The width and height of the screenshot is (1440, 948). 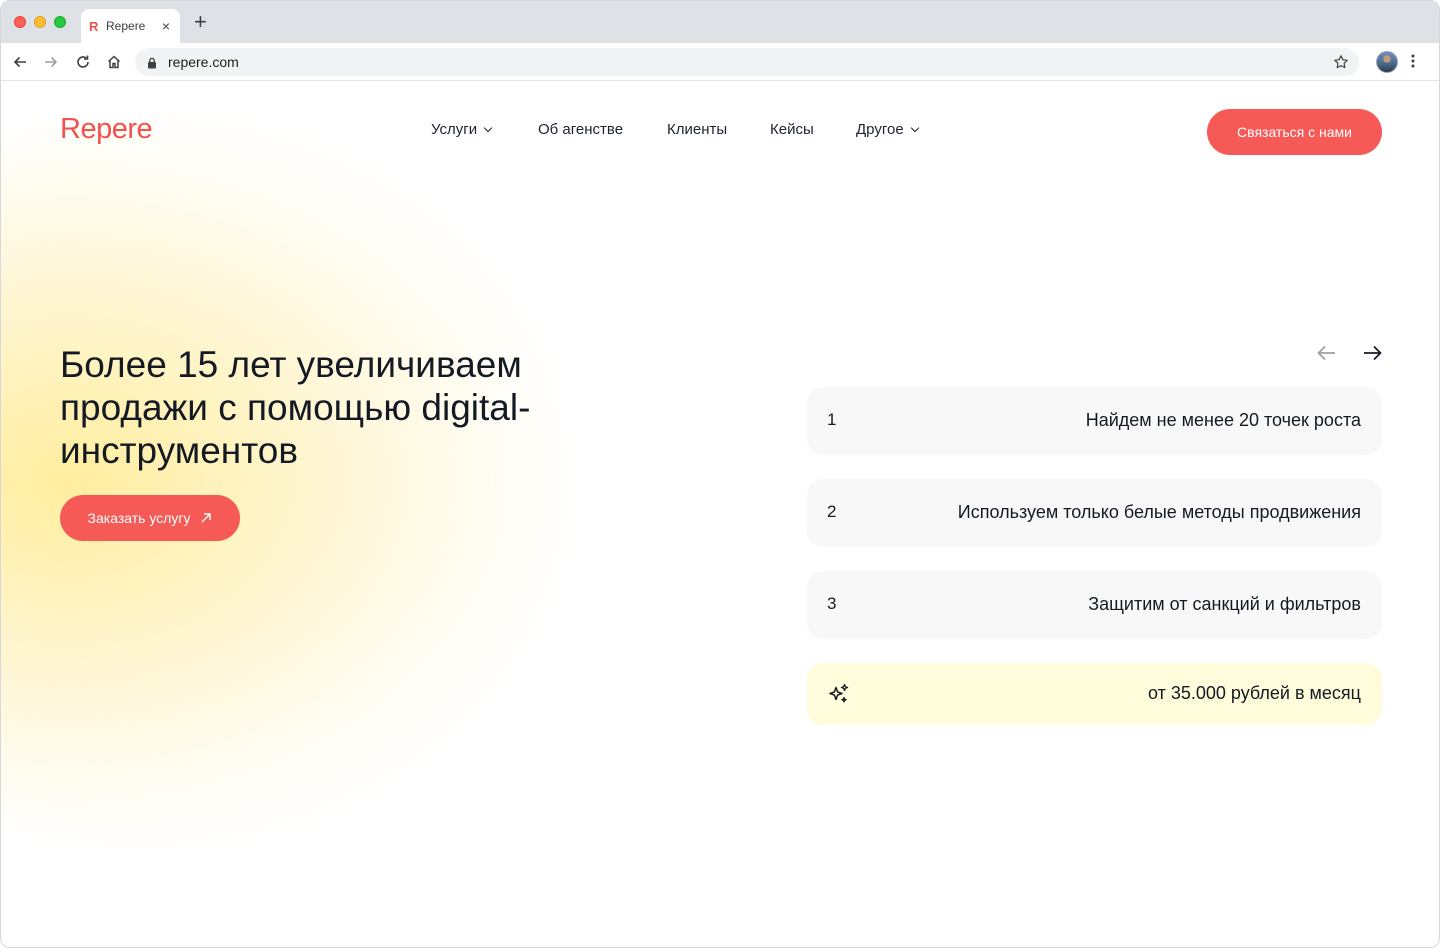 What do you see at coordinates (126, 26) in the screenshot?
I see `tab-title: Repere` at bounding box center [126, 26].